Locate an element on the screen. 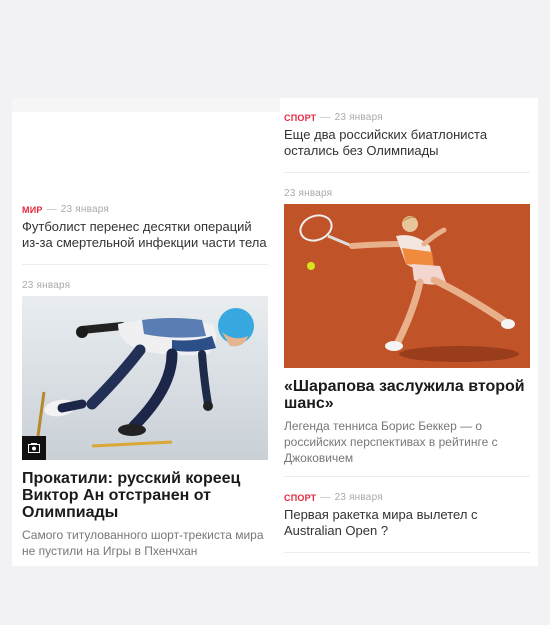 The image size is (550, 625). speed-skater-image is located at coordinates (145, 378).